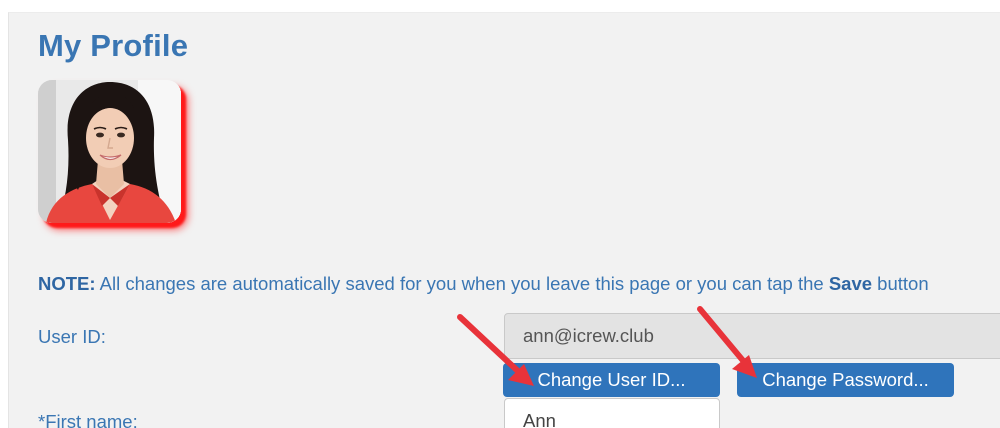 This screenshot has height=428, width=1000. I want to click on page-title: My Profile, so click(113, 45).